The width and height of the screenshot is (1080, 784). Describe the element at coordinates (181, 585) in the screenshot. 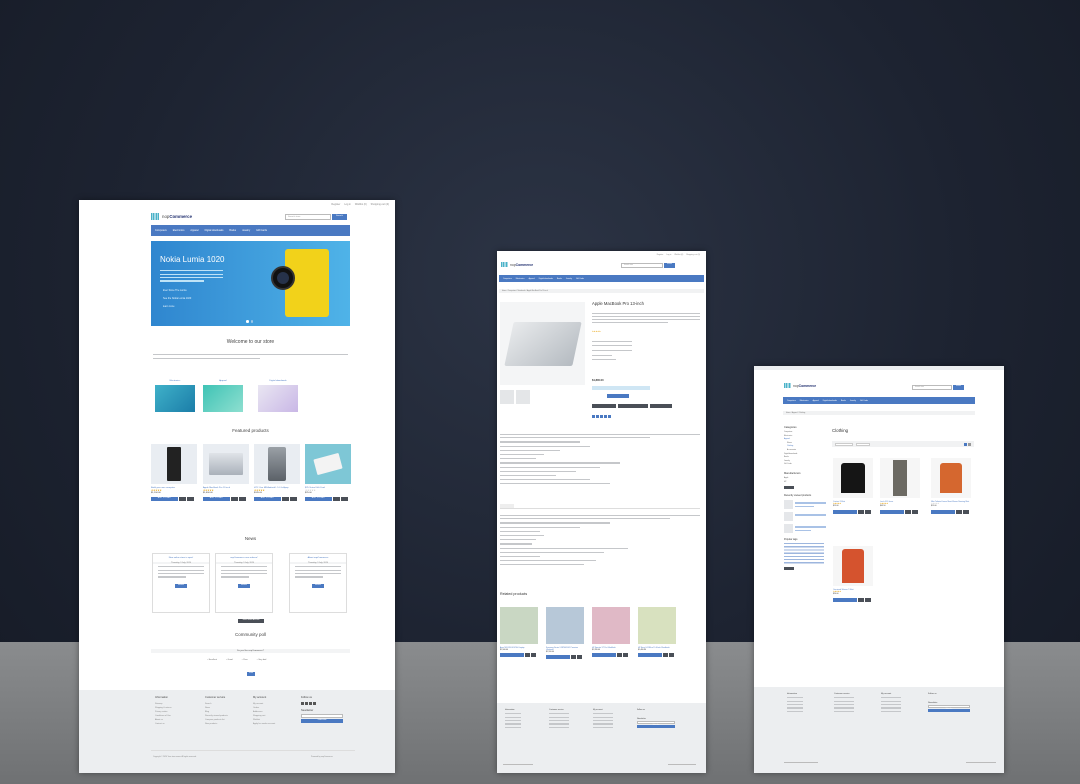

I see `news-details-button: details` at that location.